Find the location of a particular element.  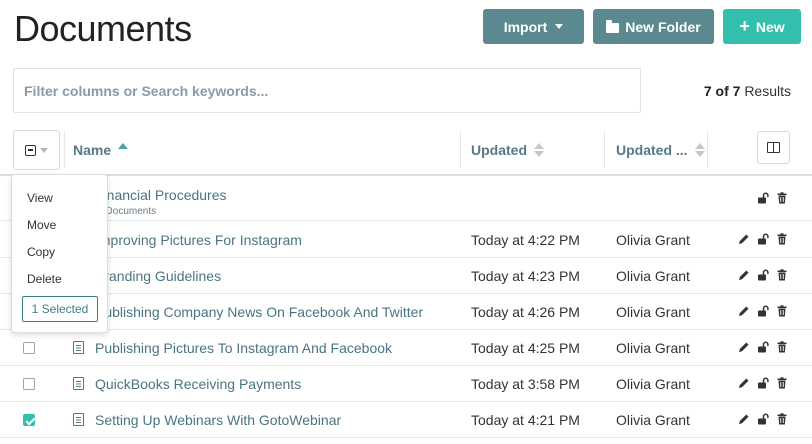

results-shown: 7 is located at coordinates (707, 91).